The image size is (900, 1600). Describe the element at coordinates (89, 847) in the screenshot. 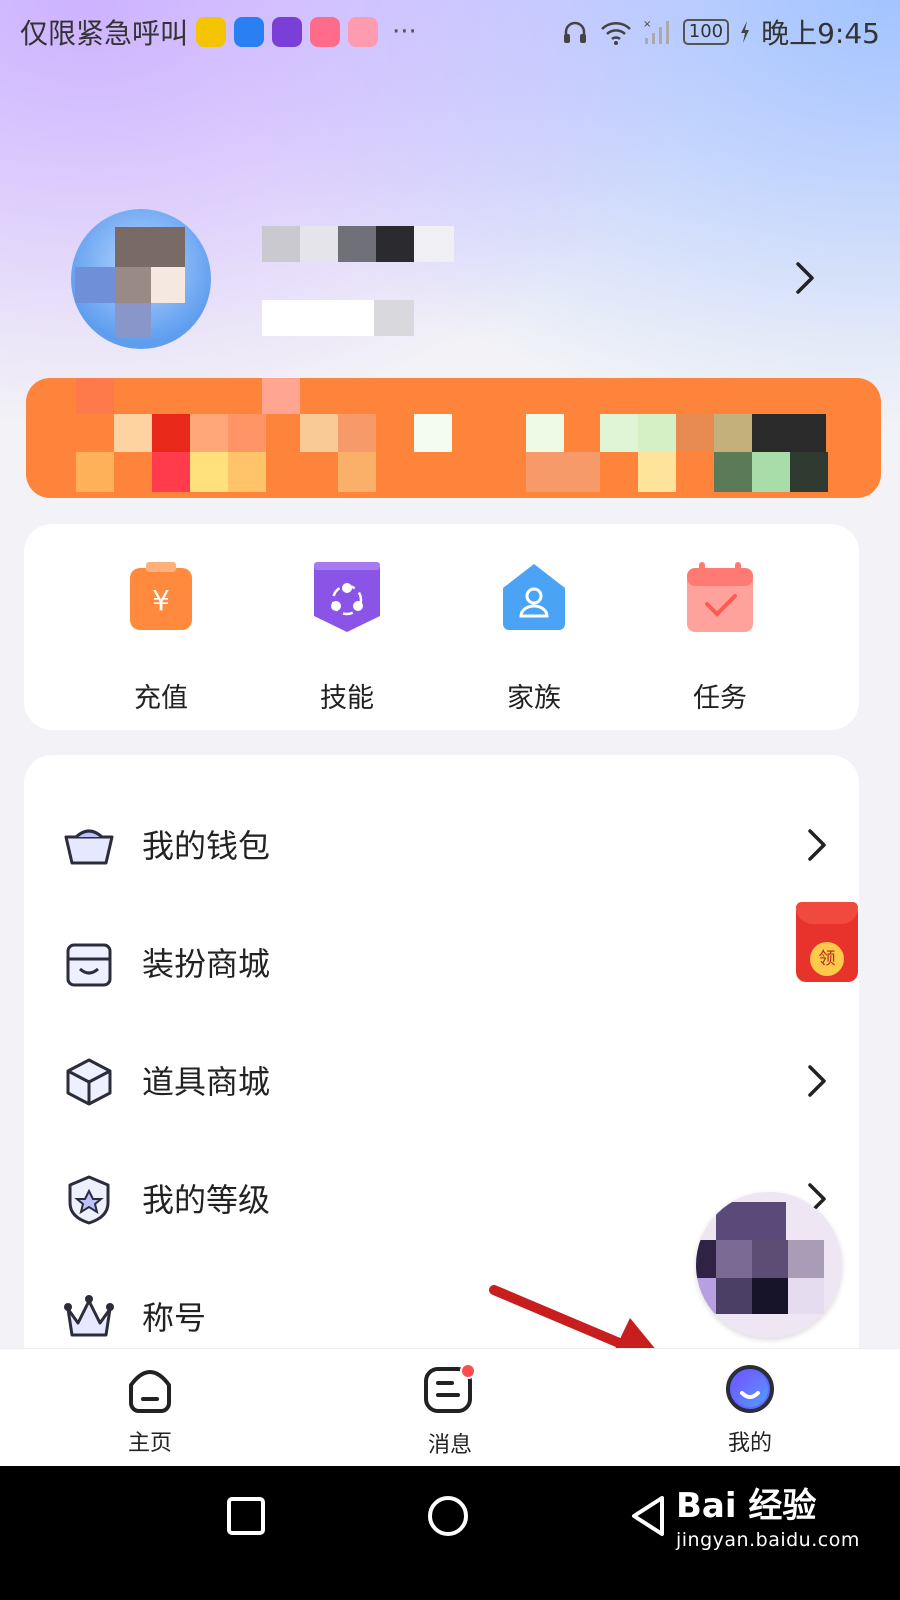

I see `wallet-icon` at that location.